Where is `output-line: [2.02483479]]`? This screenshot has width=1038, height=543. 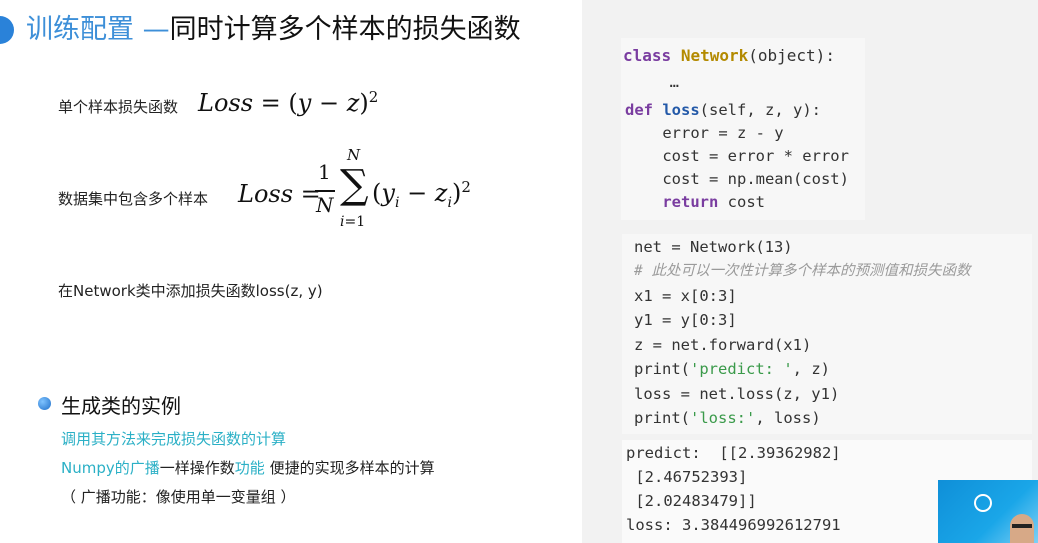
output-line: [2.02483479]] is located at coordinates (691, 501).